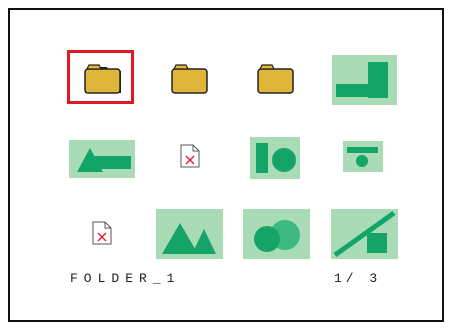 This screenshot has height=332, width=454. I want to click on folder-name-label: FOLDER_1, so click(125, 278).